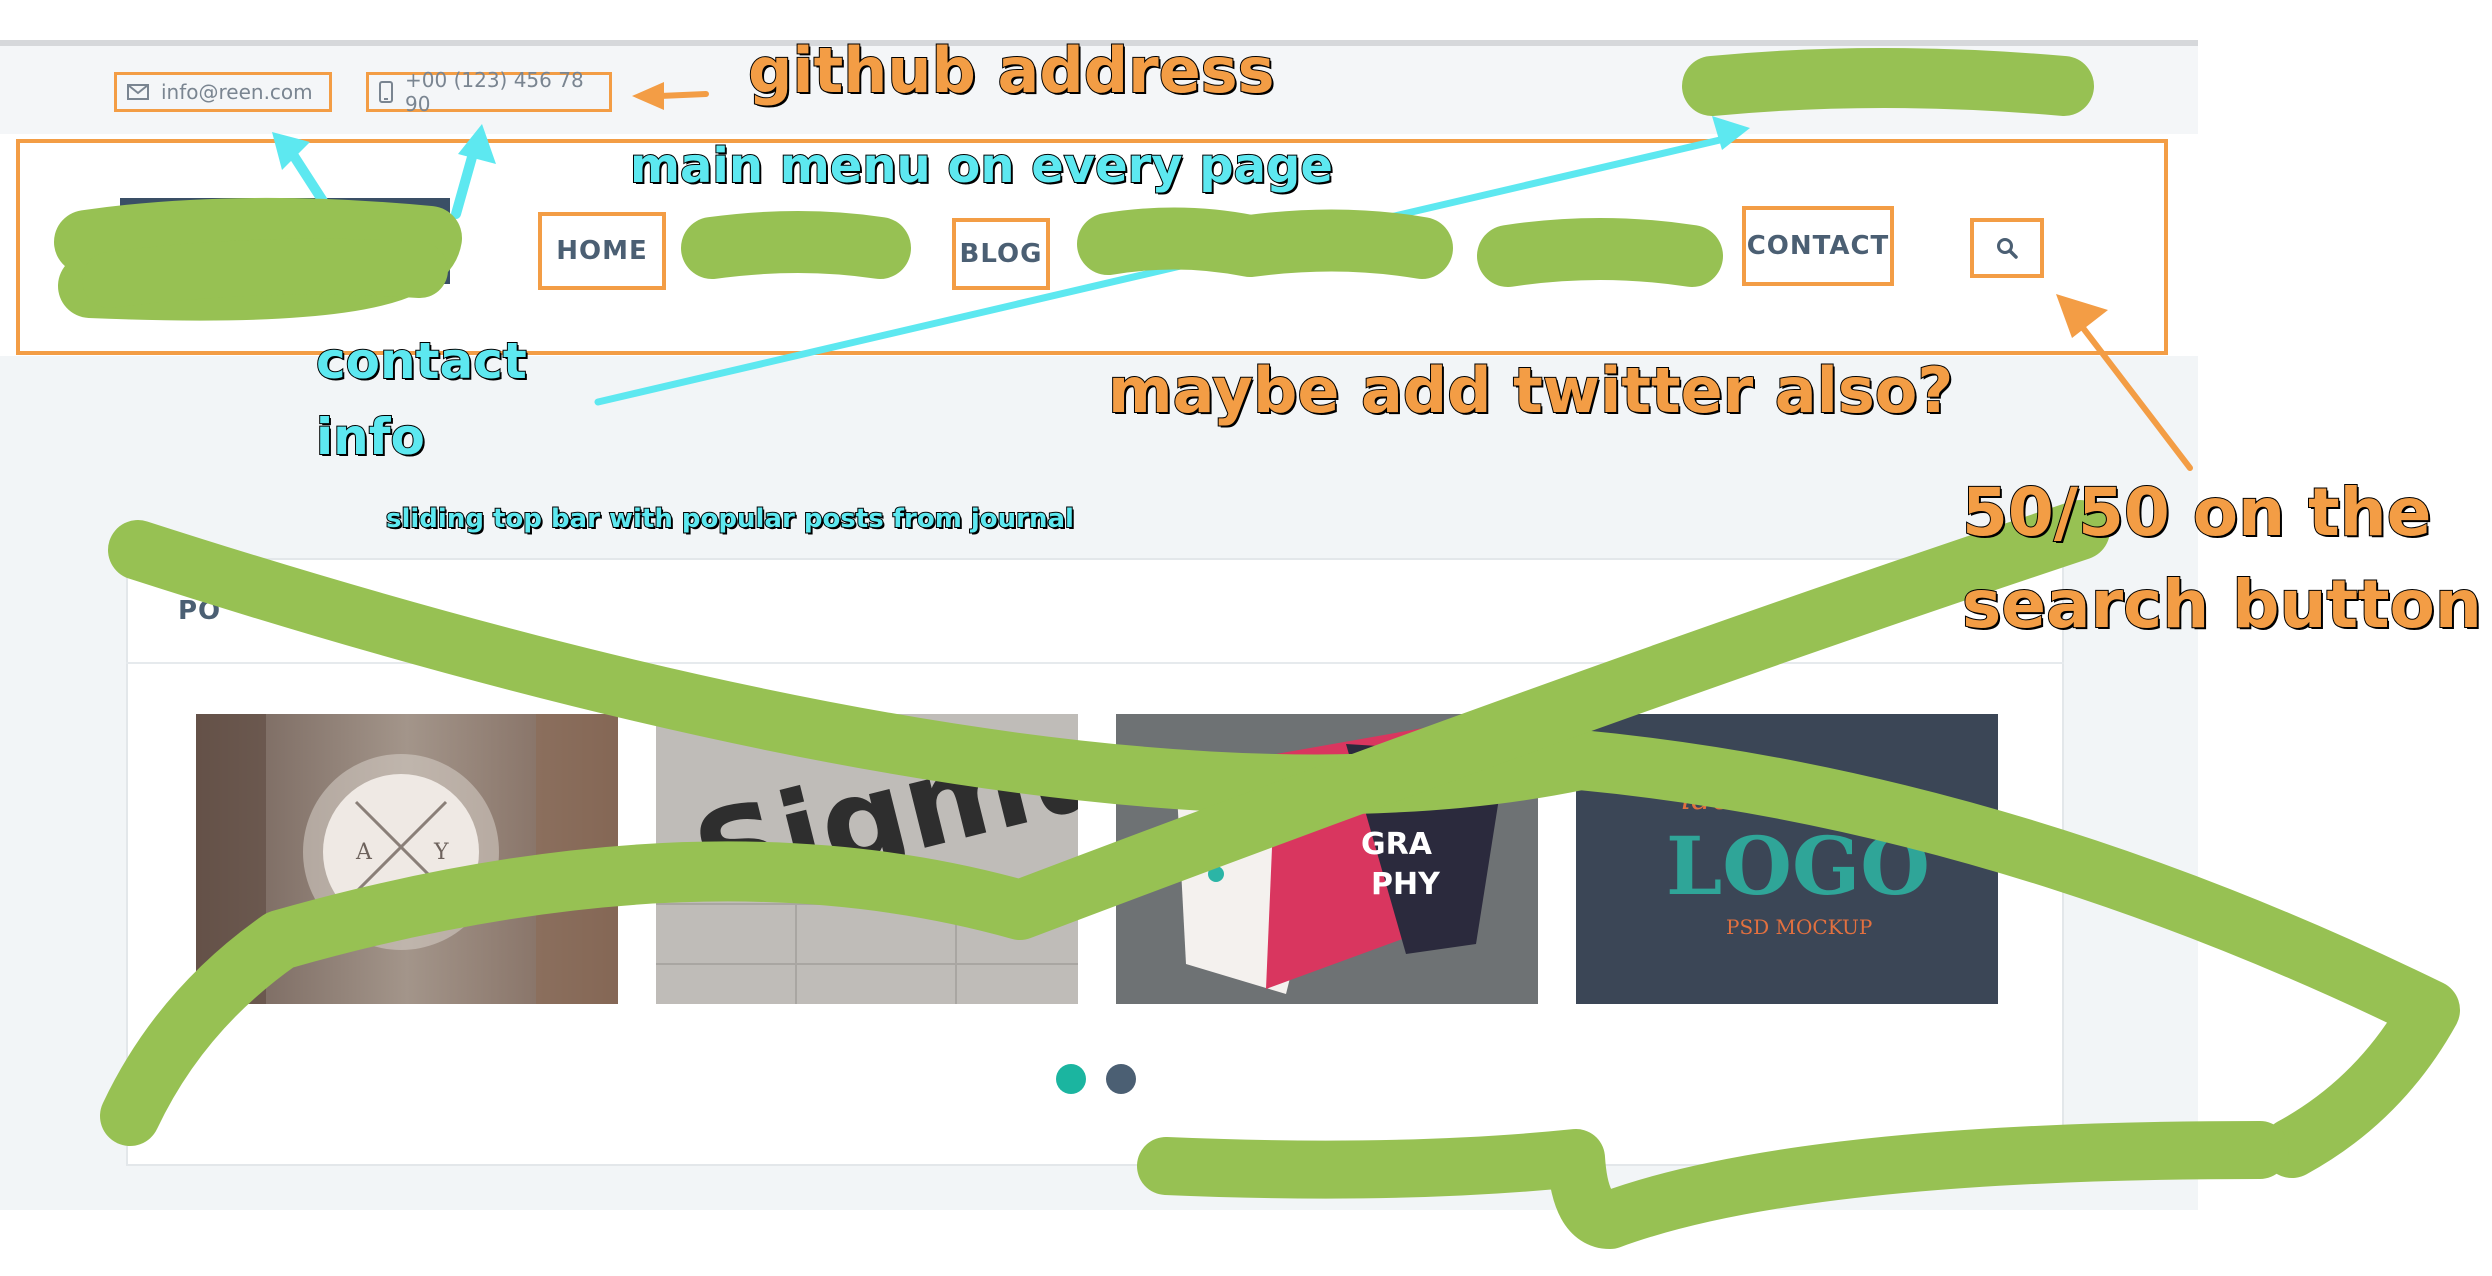 The image size is (2492, 1276). What do you see at coordinates (1799, 927) in the screenshot?
I see `thumb4-caption: PSD MOCKUP` at bounding box center [1799, 927].